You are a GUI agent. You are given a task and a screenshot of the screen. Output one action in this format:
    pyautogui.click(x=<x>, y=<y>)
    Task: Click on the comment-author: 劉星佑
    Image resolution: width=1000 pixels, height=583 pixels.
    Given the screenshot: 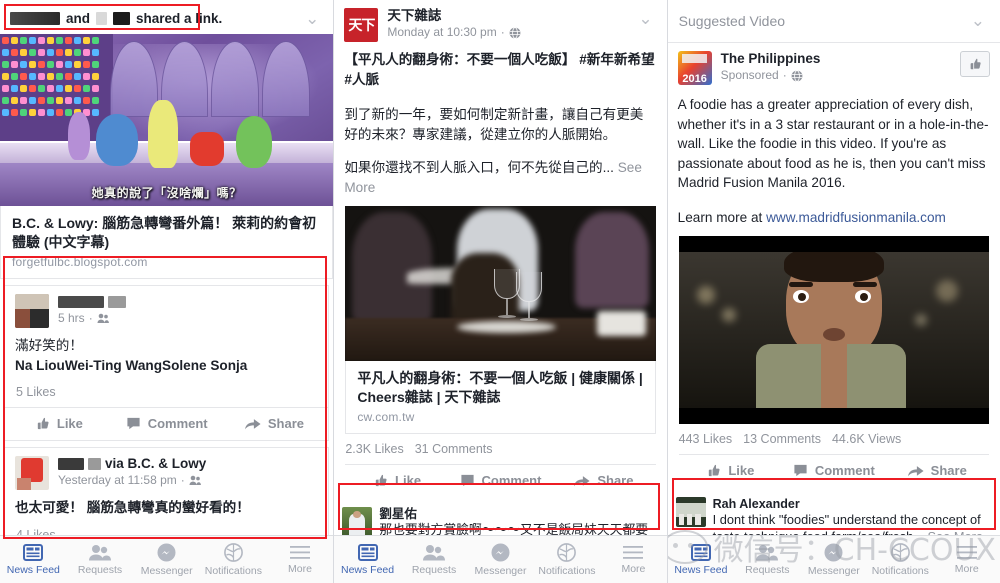 What is the action you would take?
    pyautogui.click(x=518, y=514)
    